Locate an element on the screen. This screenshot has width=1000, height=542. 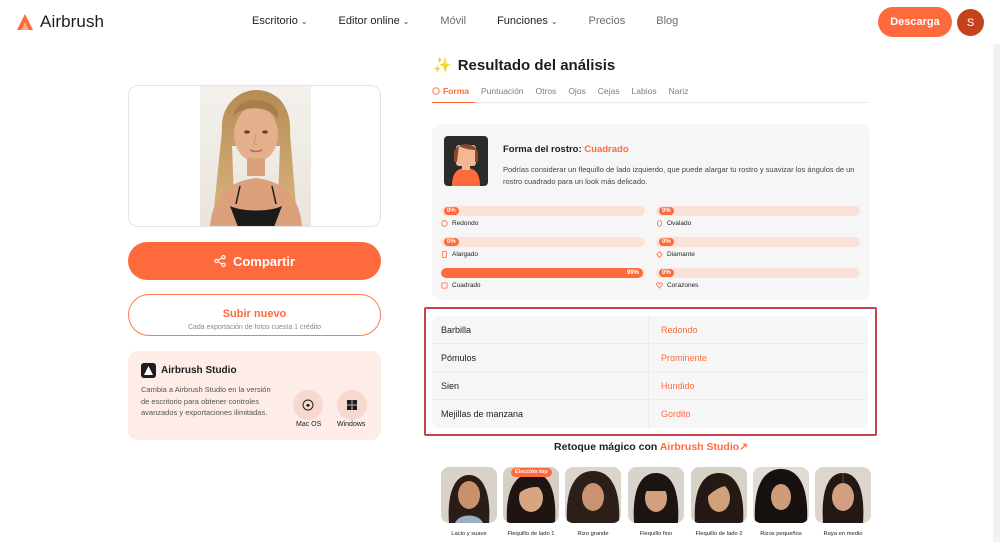
tab-otros: Otros is located at coordinates (549, 94).